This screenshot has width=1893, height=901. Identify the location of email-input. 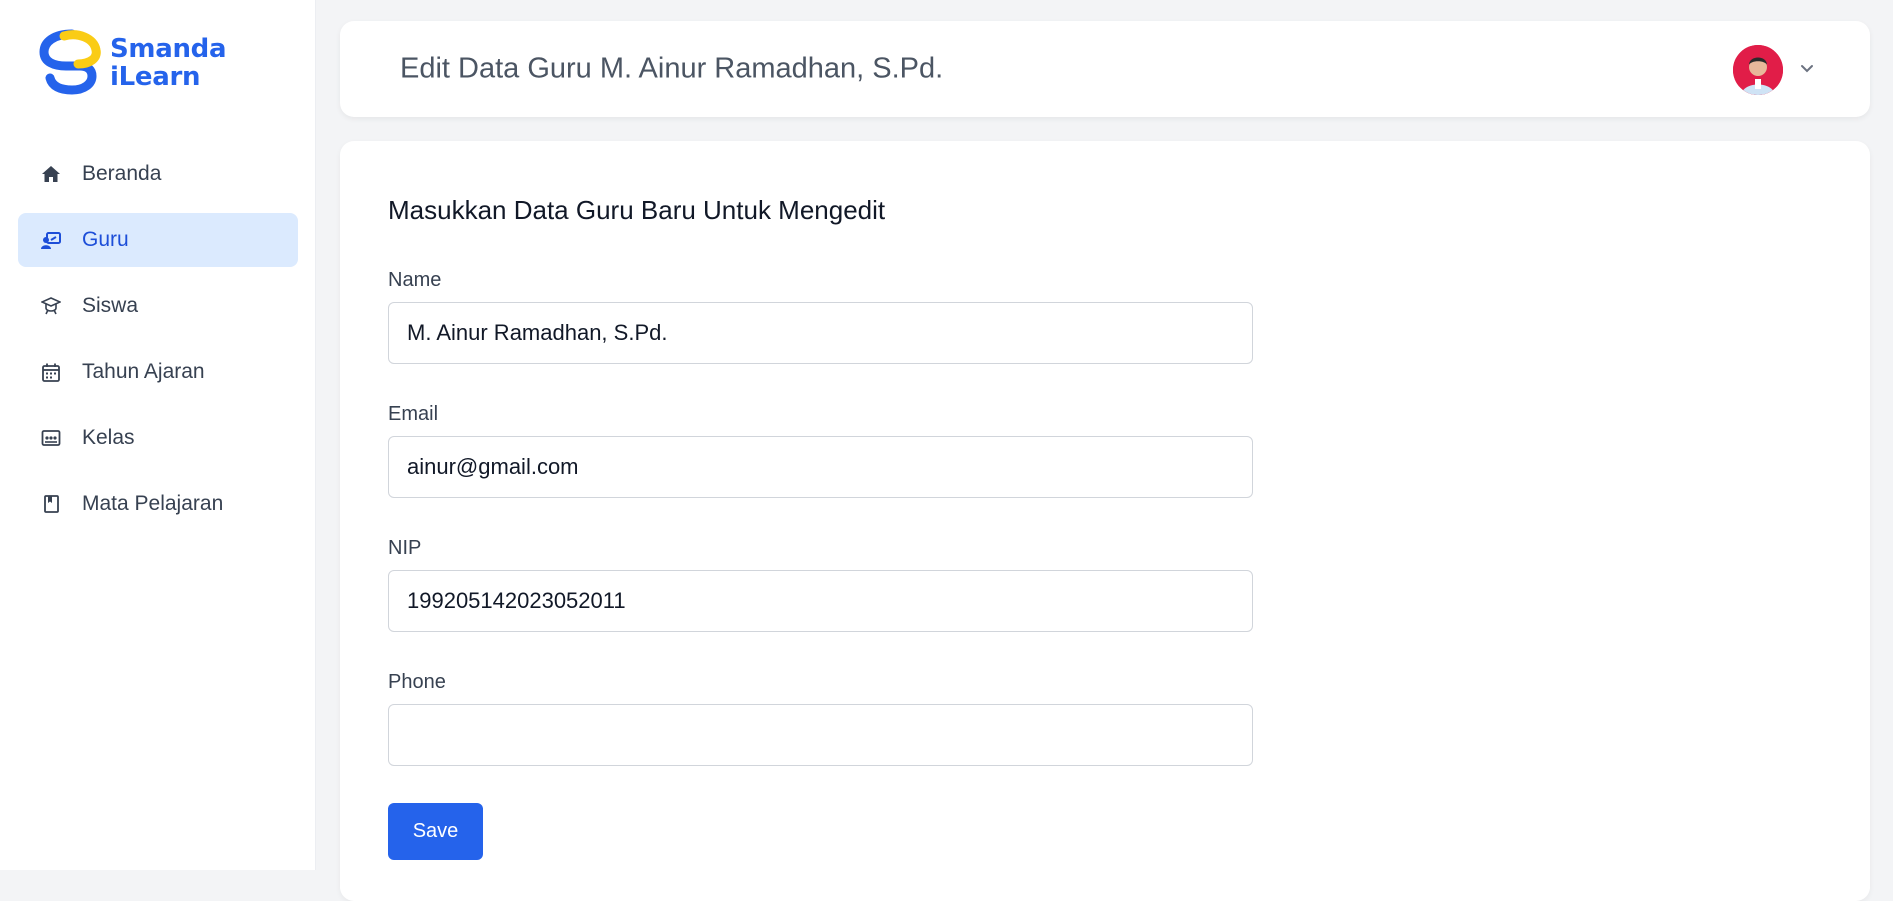
(820, 467).